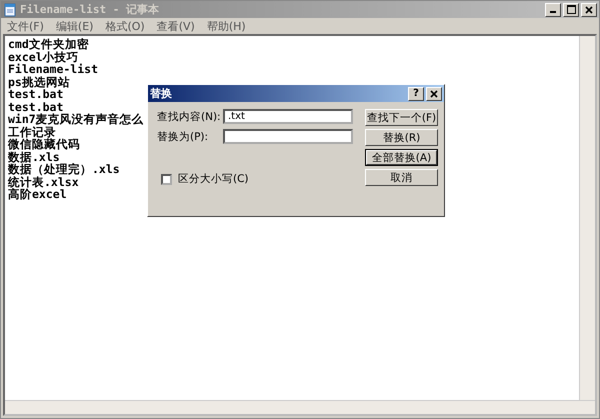 The image size is (600, 419). Describe the element at coordinates (183, 137) in the screenshot. I see `replace-label: 替换为(P):` at that location.